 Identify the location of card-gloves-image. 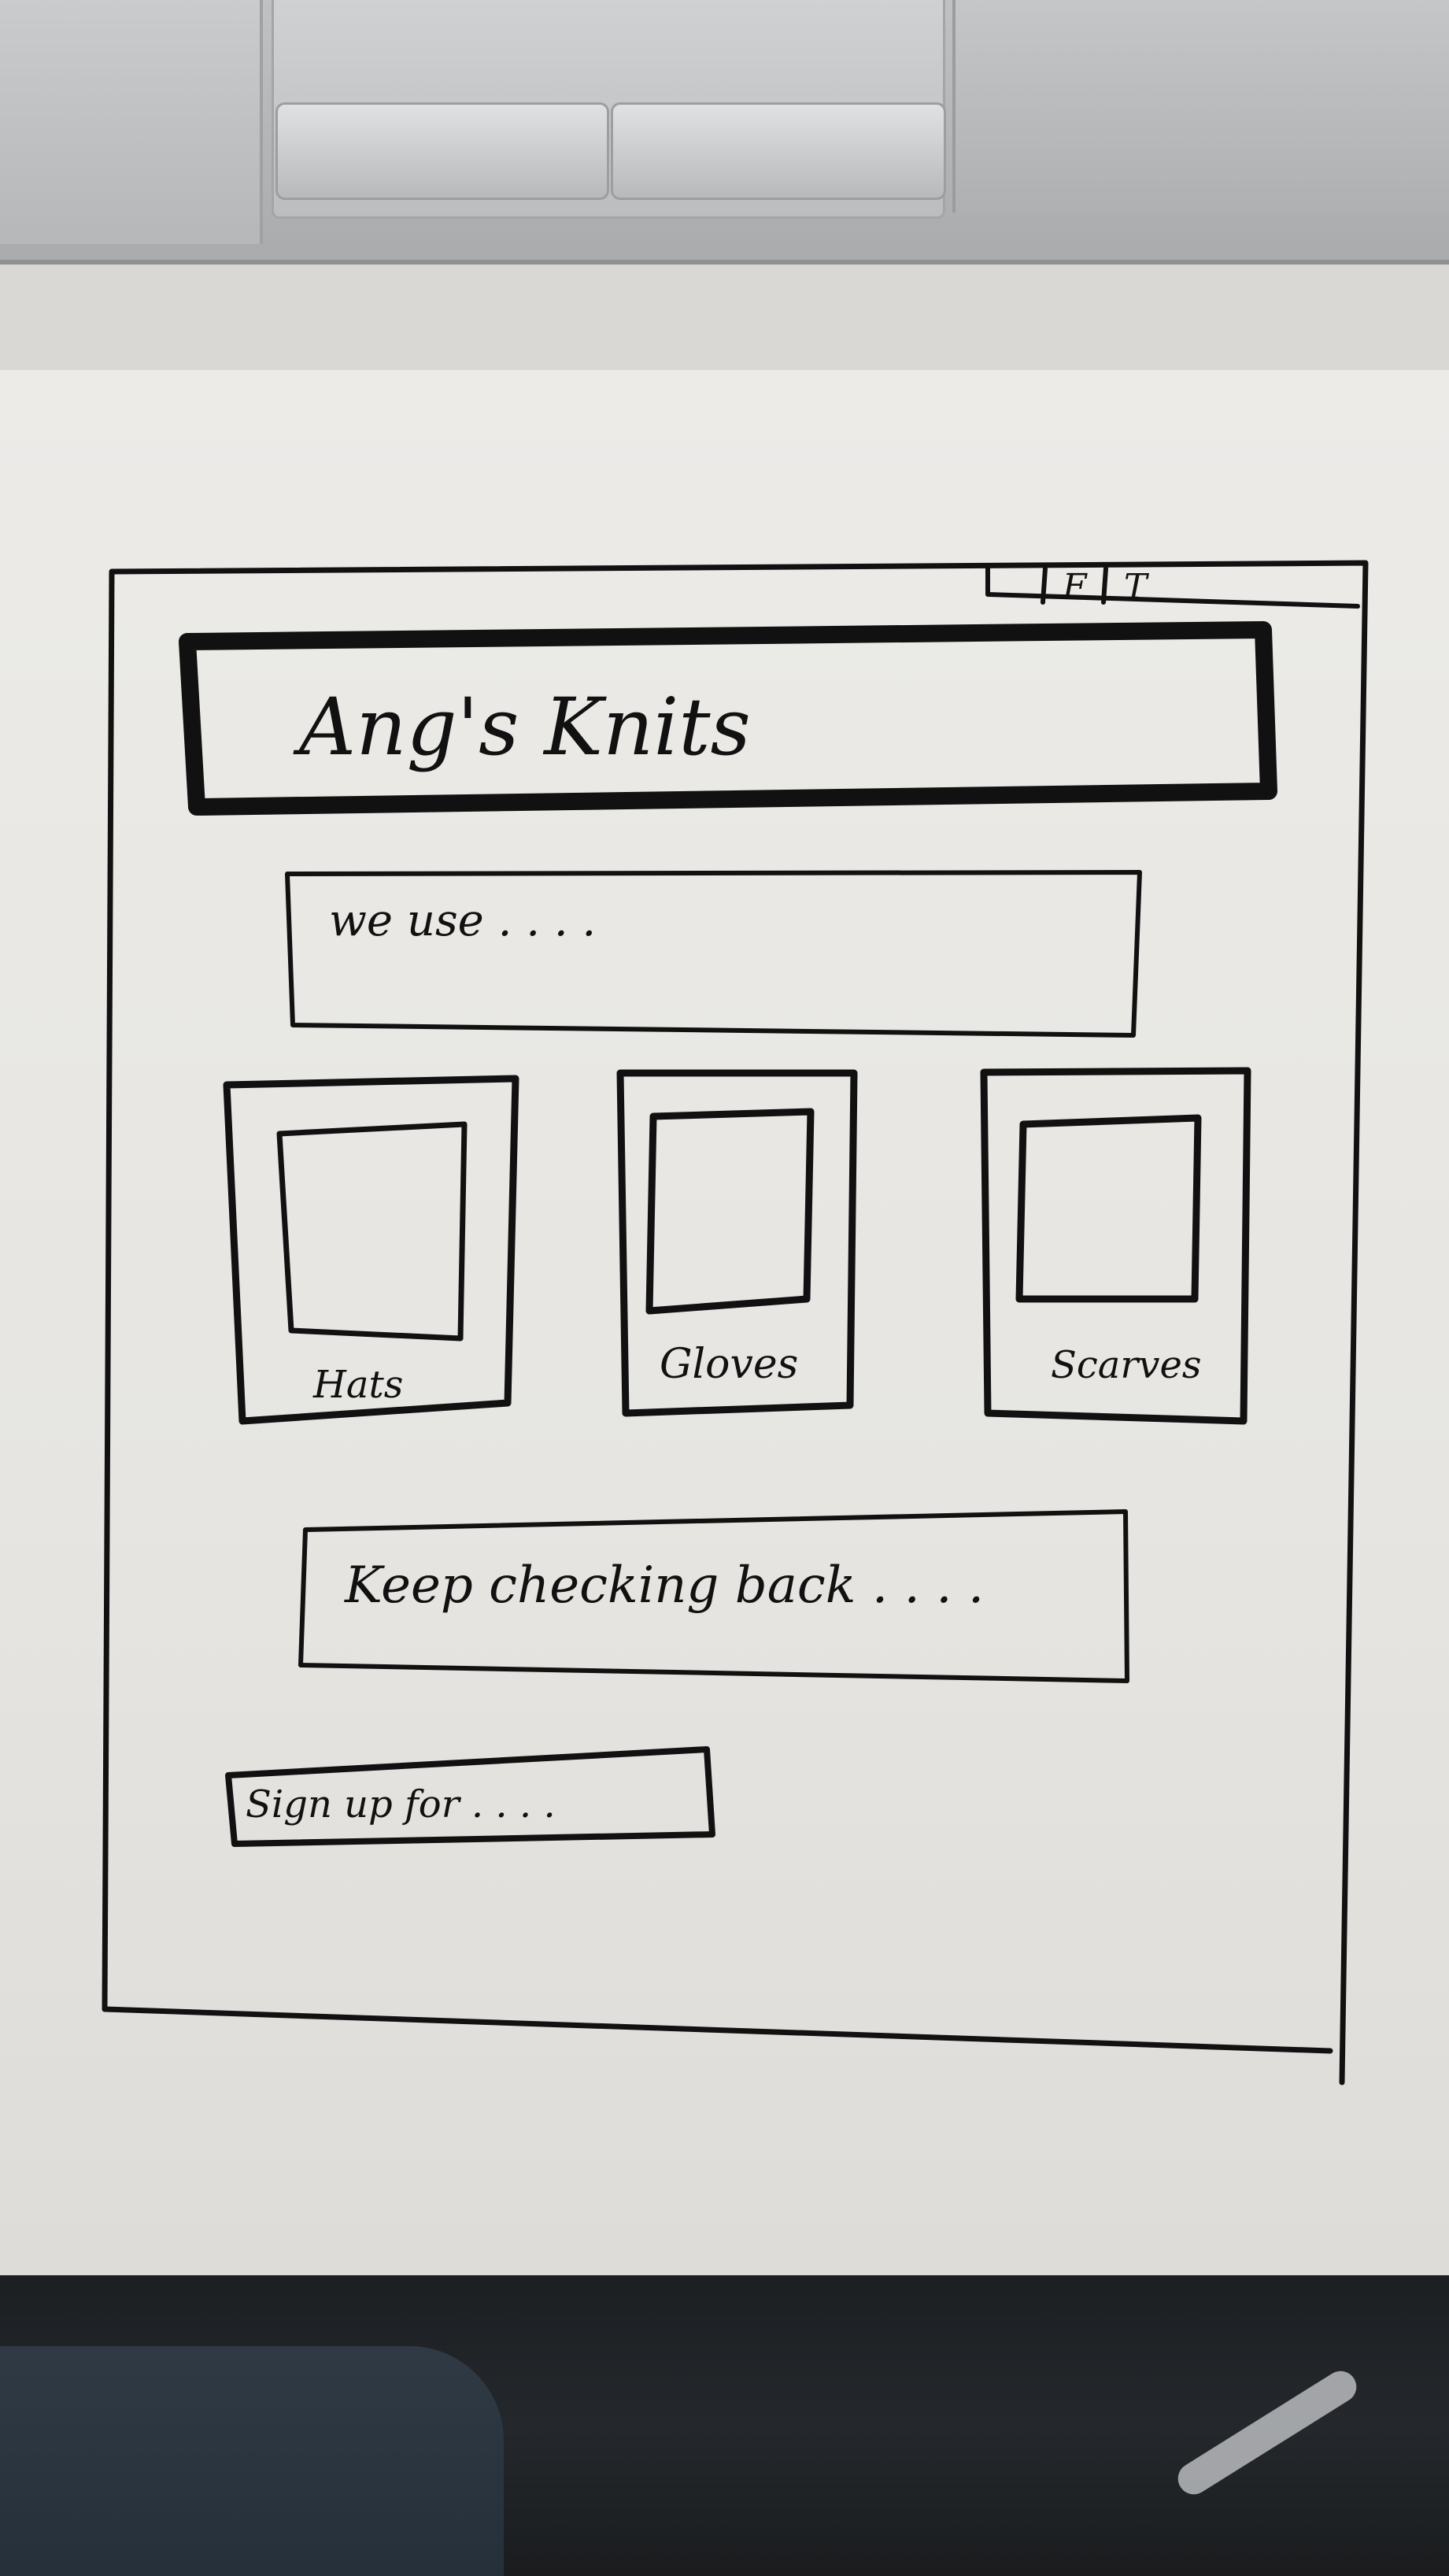
(730, 1211).